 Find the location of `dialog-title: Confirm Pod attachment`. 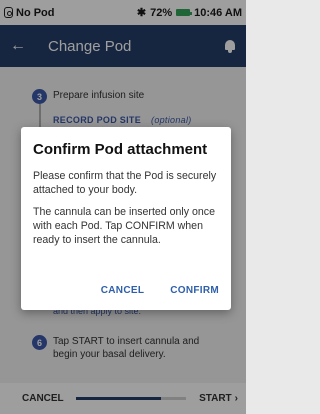

dialog-title: Confirm Pod attachment is located at coordinates (120, 149).